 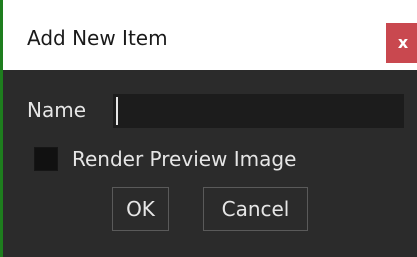 I want to click on render-preview-label: Render Preview Image, so click(x=184, y=159).